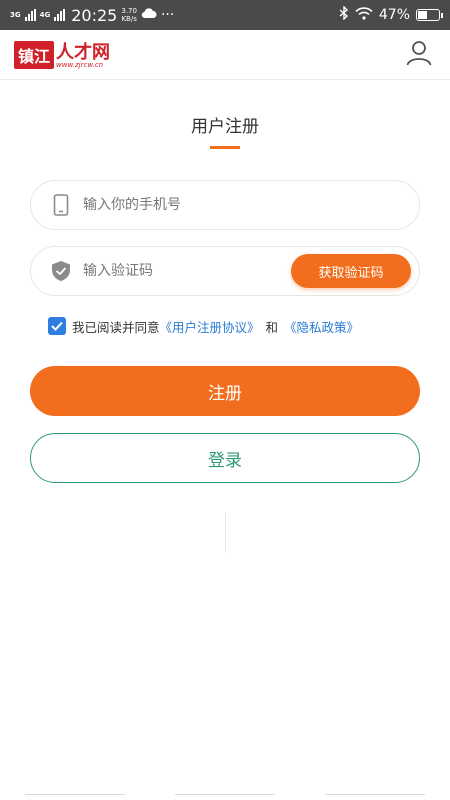  Describe the element at coordinates (30, 15) in the screenshot. I see `signal-icon` at that location.